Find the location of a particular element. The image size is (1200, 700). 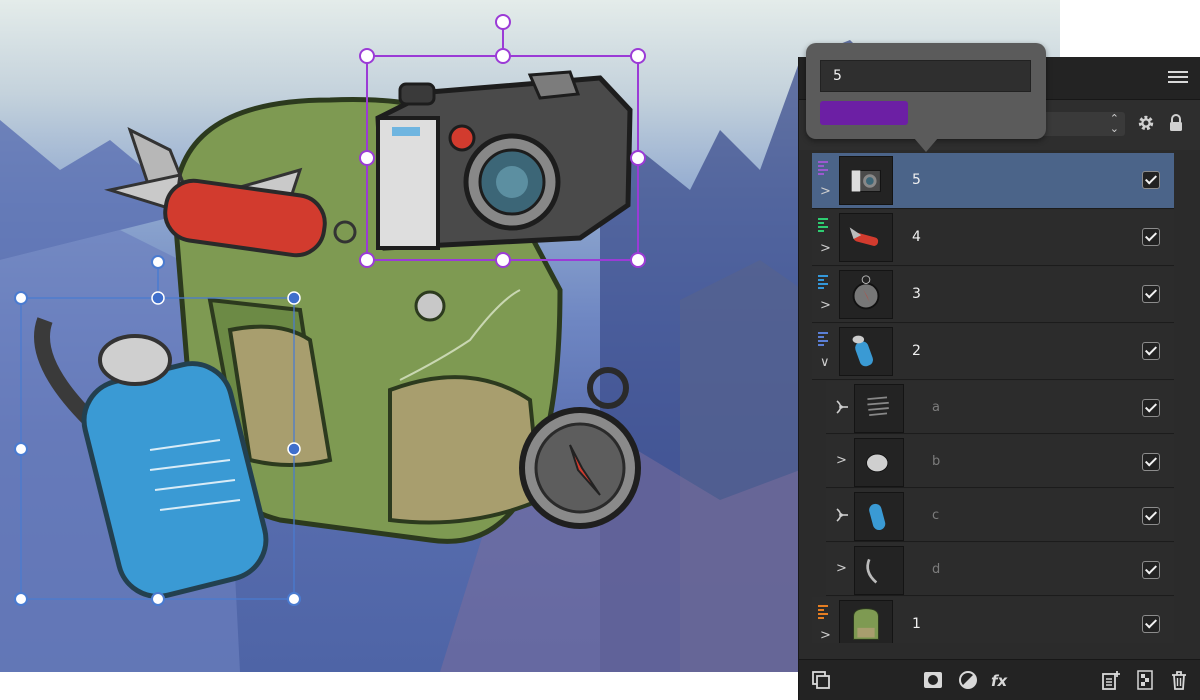

layer-row: >4 is located at coordinates (993, 238).